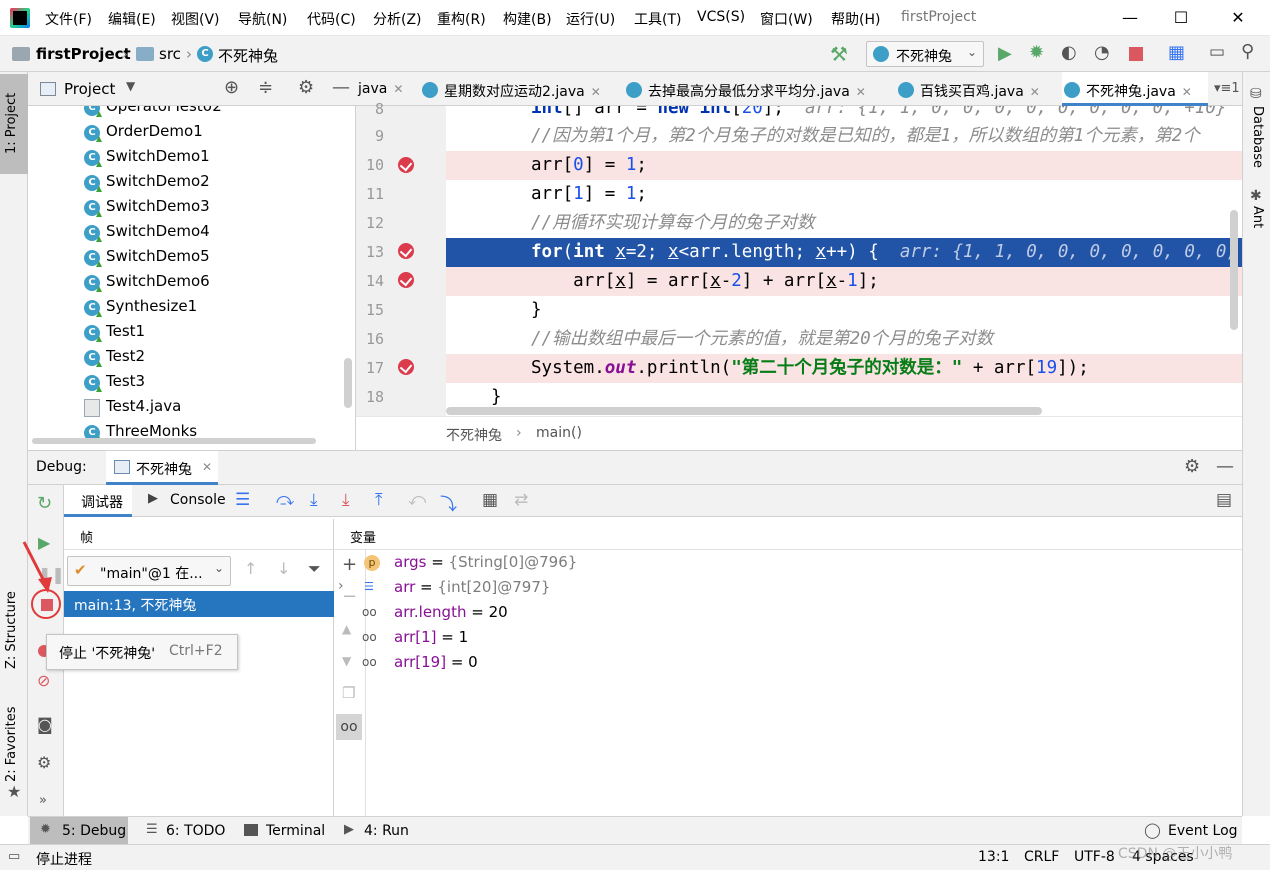 The width and height of the screenshot is (1270, 870). Describe the element at coordinates (132, 19) in the screenshot. I see `menu-edit: 编辑(E)` at that location.